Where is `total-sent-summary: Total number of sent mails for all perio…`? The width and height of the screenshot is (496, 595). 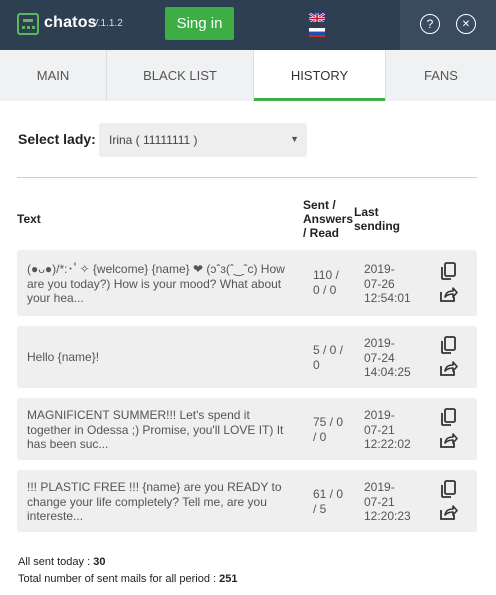
total-sent-summary: Total number of sent mails for all perio… is located at coordinates (128, 579).